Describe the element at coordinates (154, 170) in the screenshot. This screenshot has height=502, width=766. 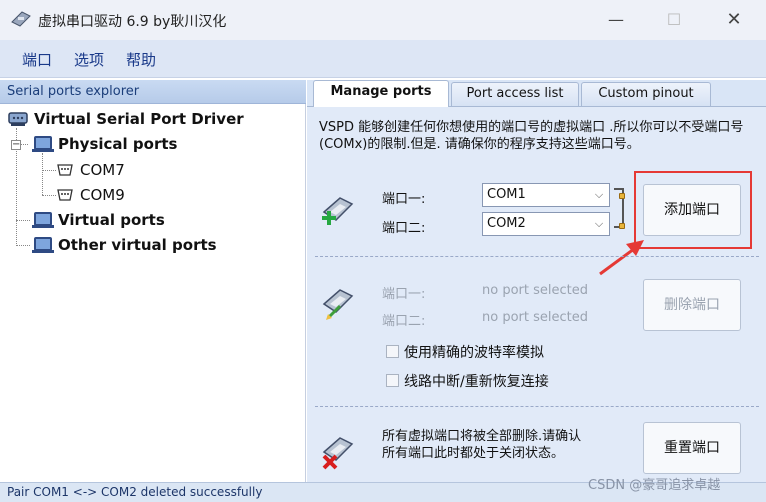
I see `tree-item-com7: COM7` at that location.